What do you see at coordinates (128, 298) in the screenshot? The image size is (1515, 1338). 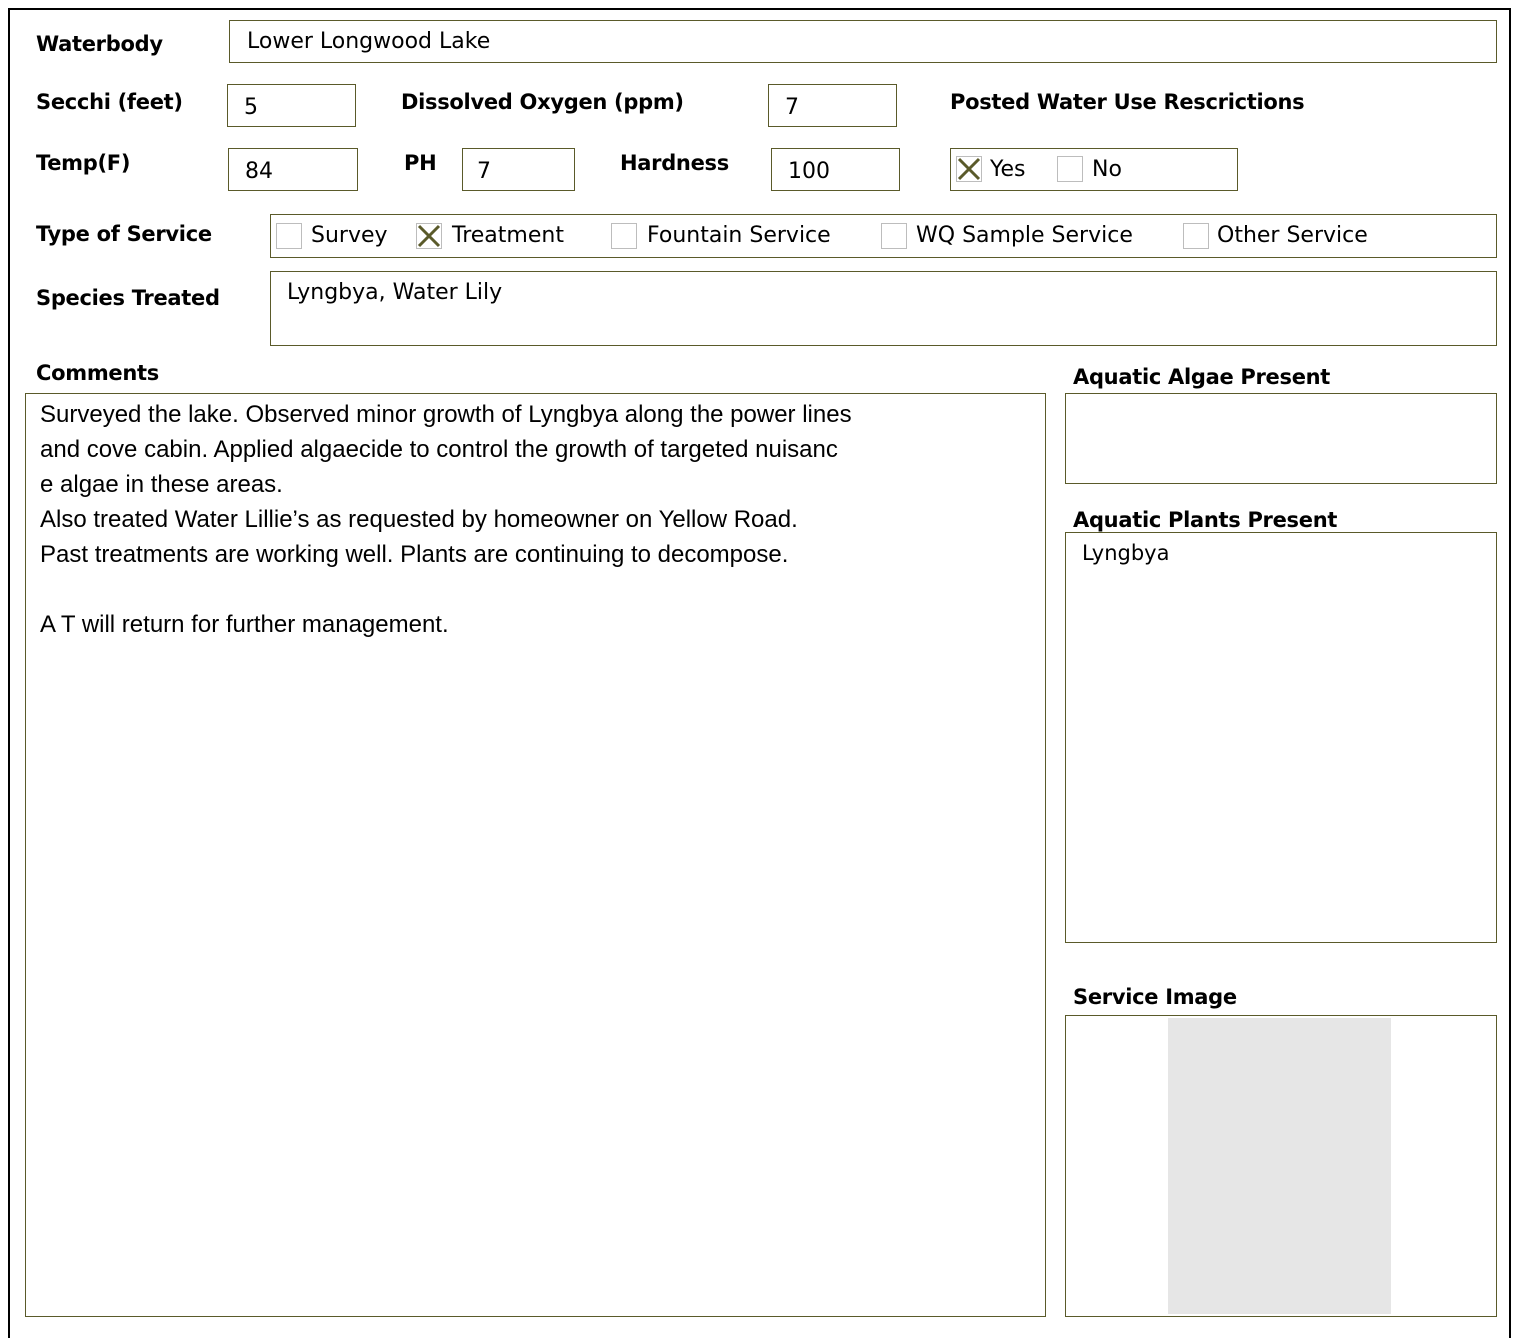 I see `species-treated-label: Species Treated` at bounding box center [128, 298].